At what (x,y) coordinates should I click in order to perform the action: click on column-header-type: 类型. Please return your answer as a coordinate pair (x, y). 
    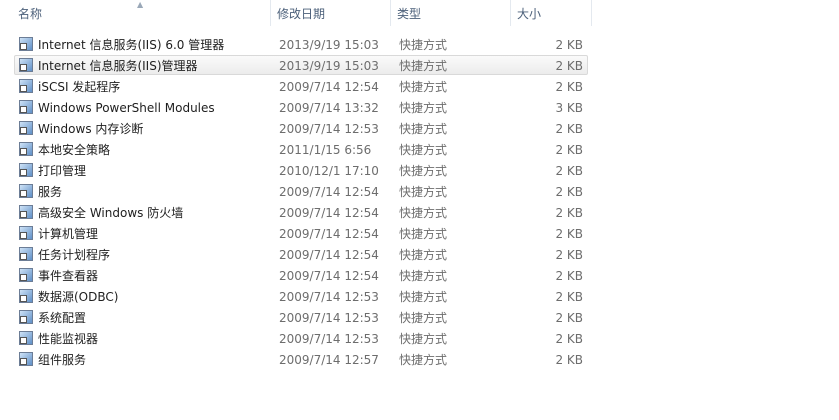
    Looking at the image, I should click on (451, 13).